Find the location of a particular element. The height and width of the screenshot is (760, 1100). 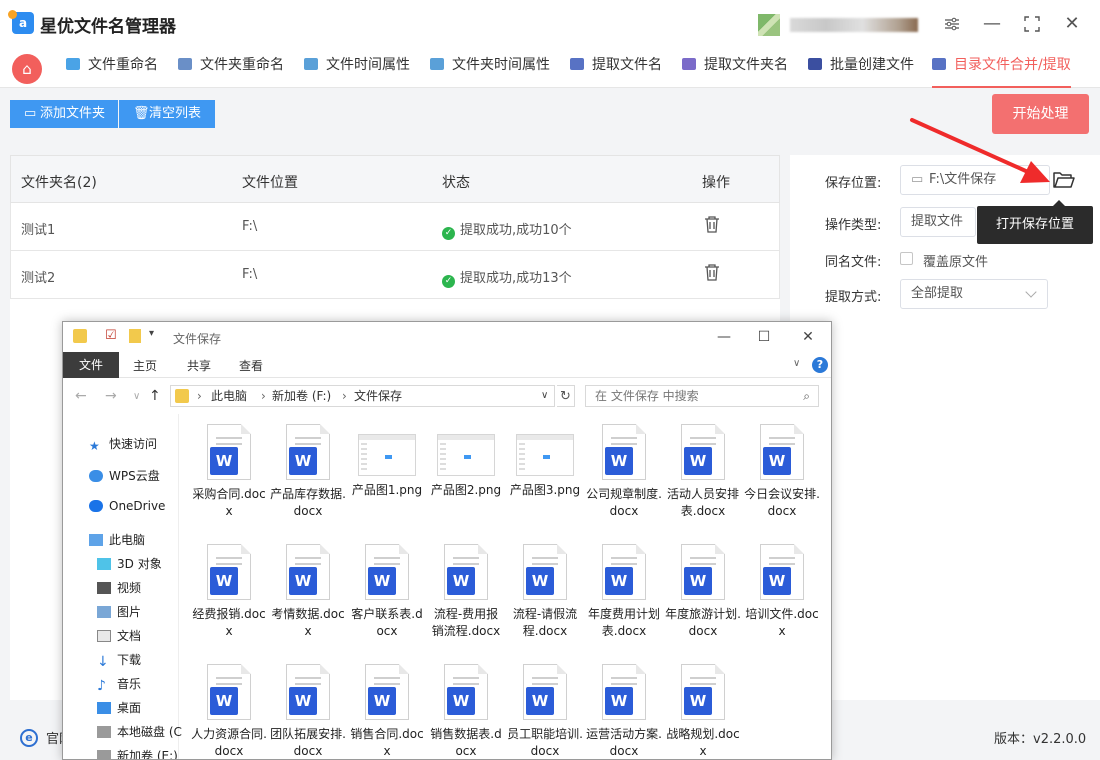

breadcrumb-this-pc: 此电脑 is located at coordinates (229, 396).